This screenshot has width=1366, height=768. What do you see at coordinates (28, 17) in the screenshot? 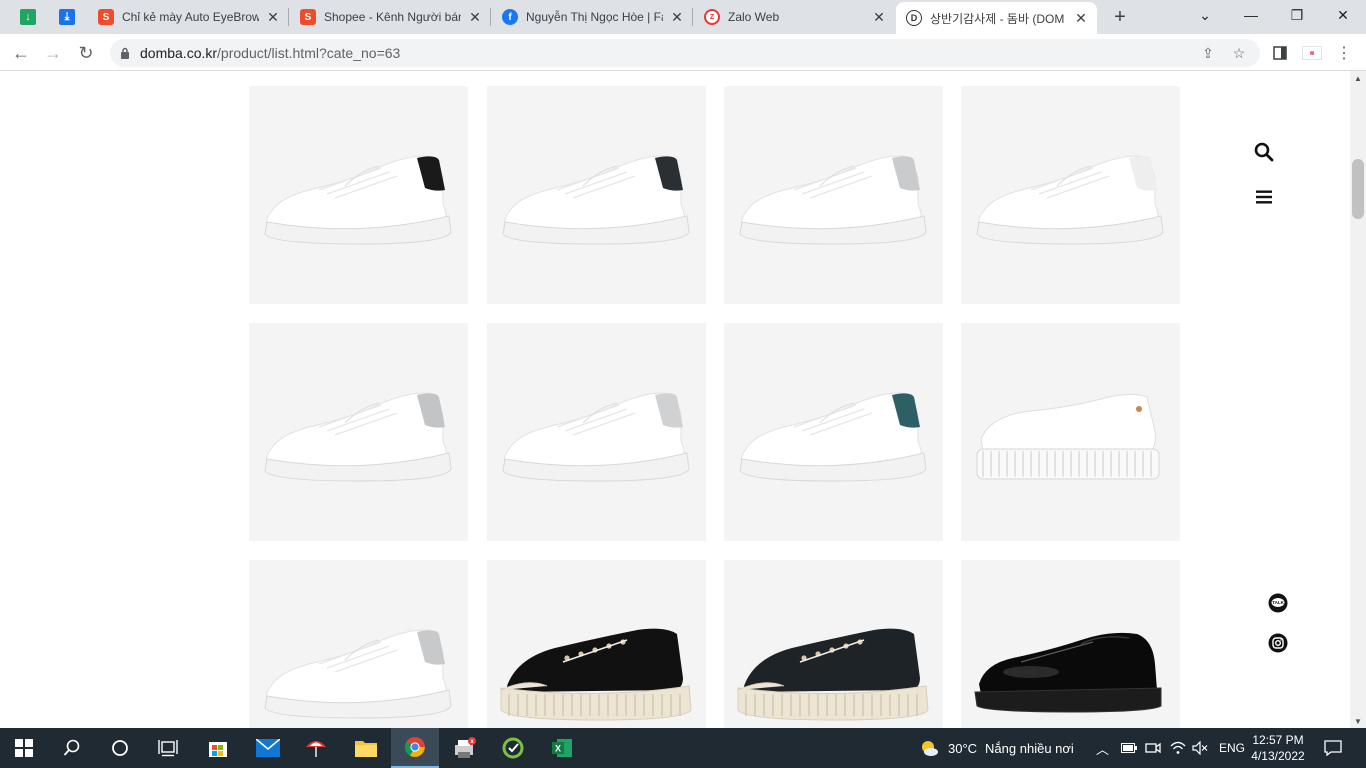
I see `pinned-tab-download: ↓` at bounding box center [28, 17].